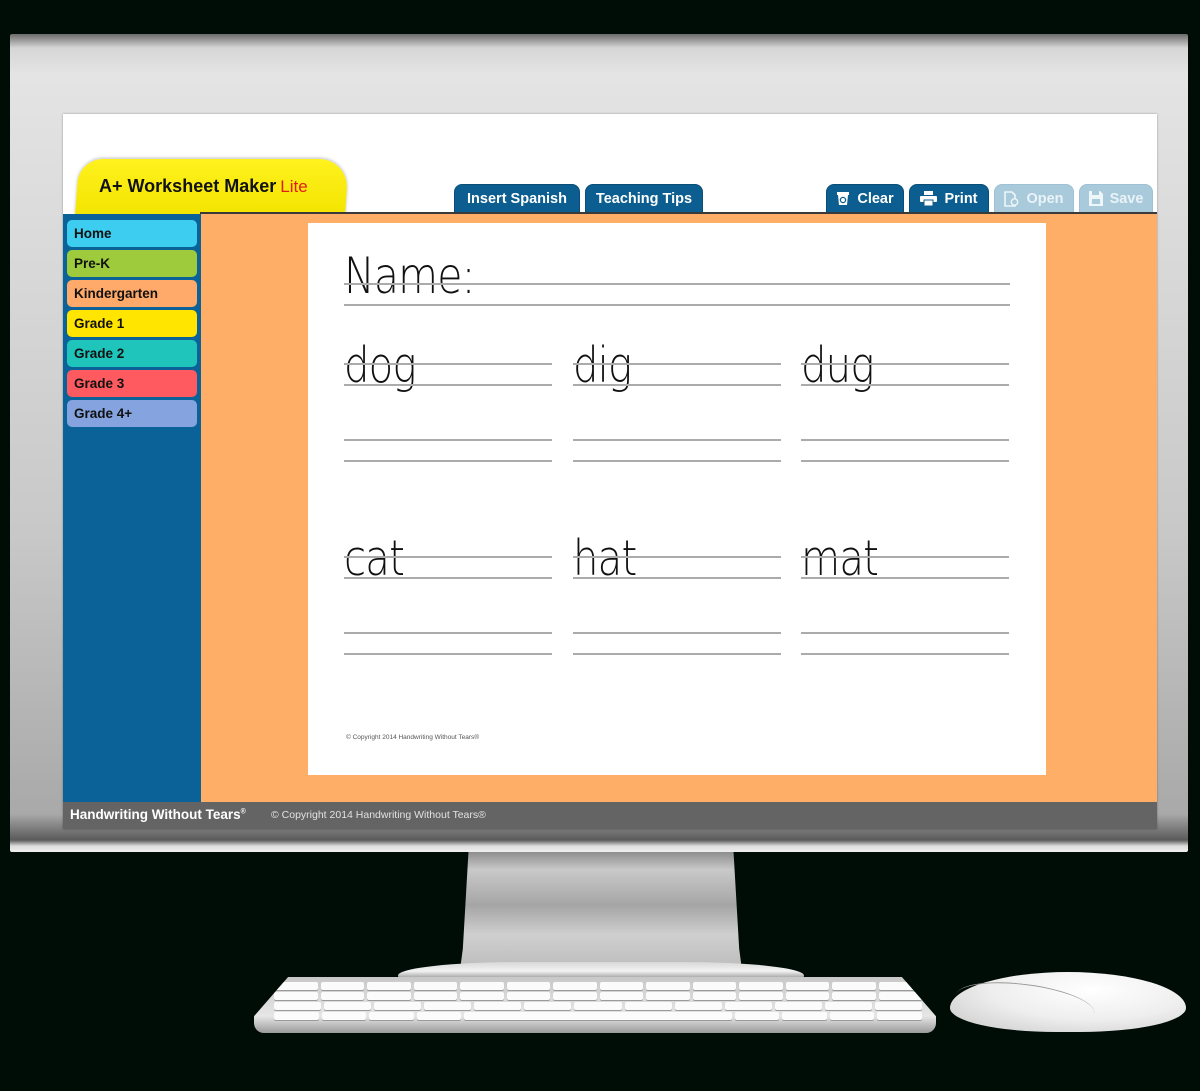 The height and width of the screenshot is (1091, 1200). Describe the element at coordinates (132, 383) in the screenshot. I see `sidebar-item-grade-3: Grade 3` at that location.